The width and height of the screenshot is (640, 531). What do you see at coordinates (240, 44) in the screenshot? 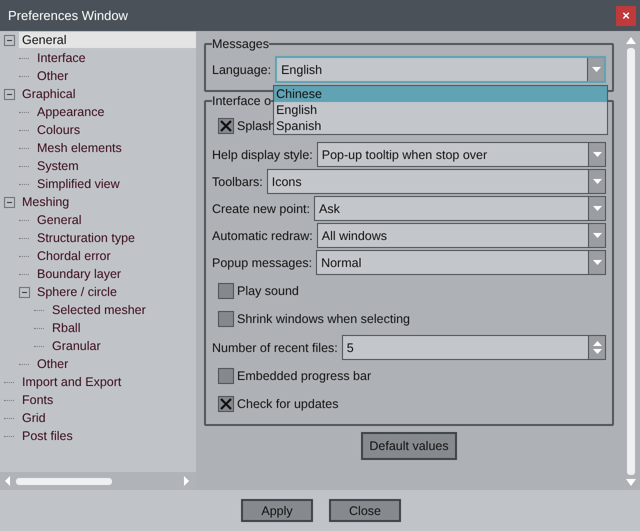
I see `group-title: Messages` at bounding box center [240, 44].